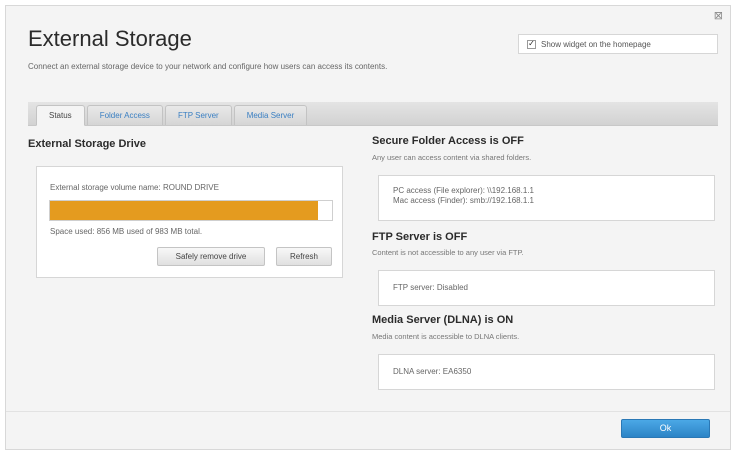 Image resolution: width=737 pixels, height=457 pixels. What do you see at coordinates (546, 372) in the screenshot?
I see `media-panel: DLNA server: EA6350` at bounding box center [546, 372].